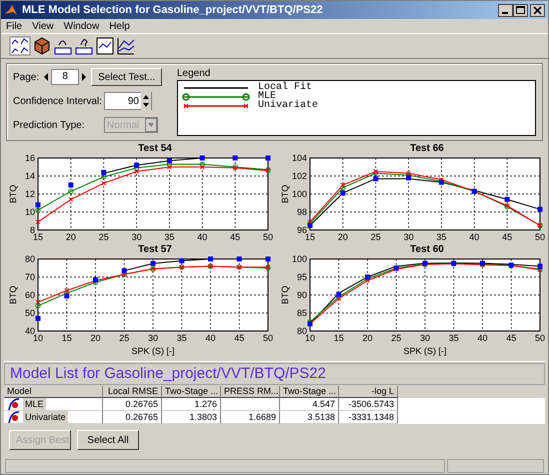 The height and width of the screenshot is (475, 549). Describe the element at coordinates (301, 230) in the screenshot. I see `axis-tick-label: 96` at that location.